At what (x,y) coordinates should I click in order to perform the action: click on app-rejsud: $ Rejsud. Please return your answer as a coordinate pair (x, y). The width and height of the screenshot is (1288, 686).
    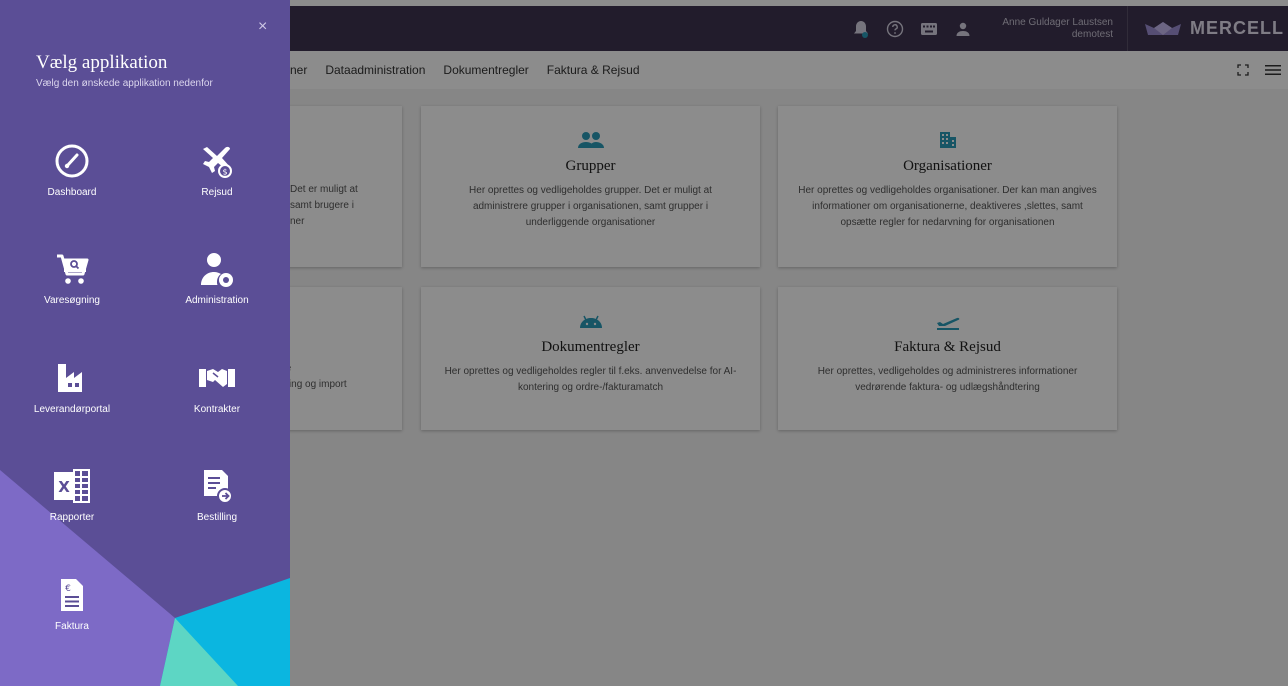
    Looking at the image, I should click on (217, 168).